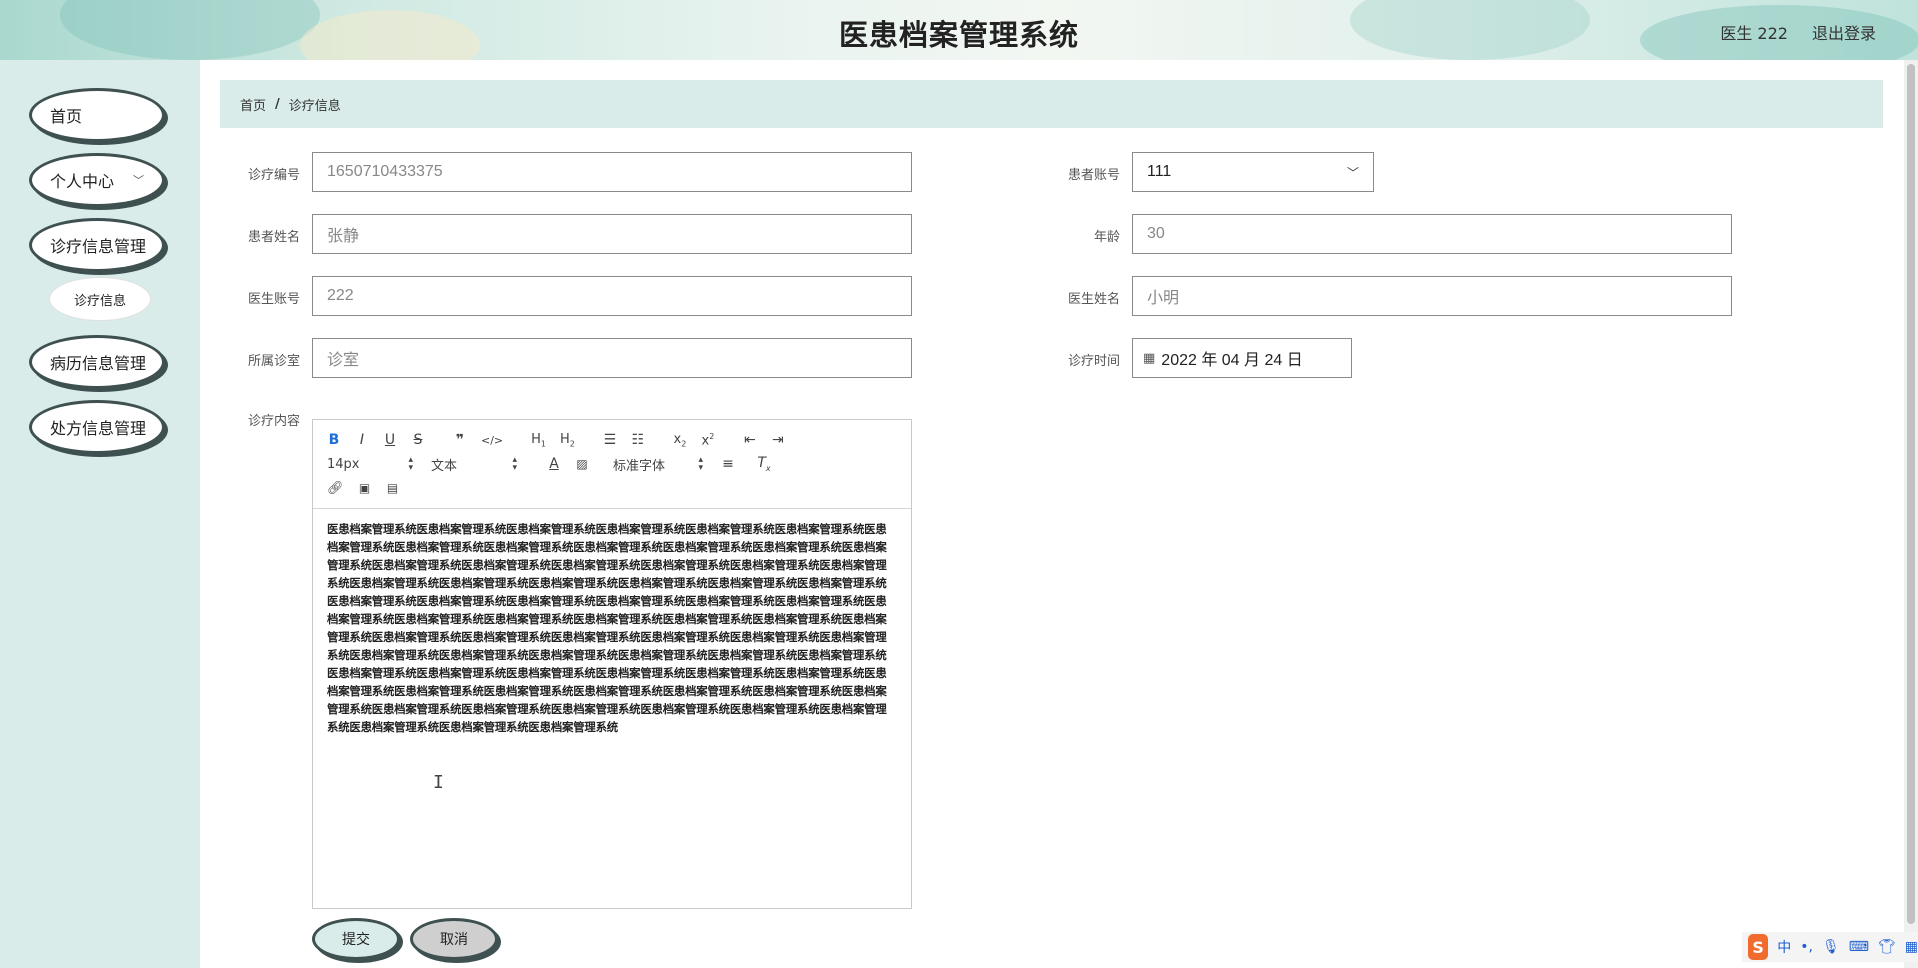  What do you see at coordinates (1106, 237) in the screenshot?
I see `age-label: 年龄` at bounding box center [1106, 237].